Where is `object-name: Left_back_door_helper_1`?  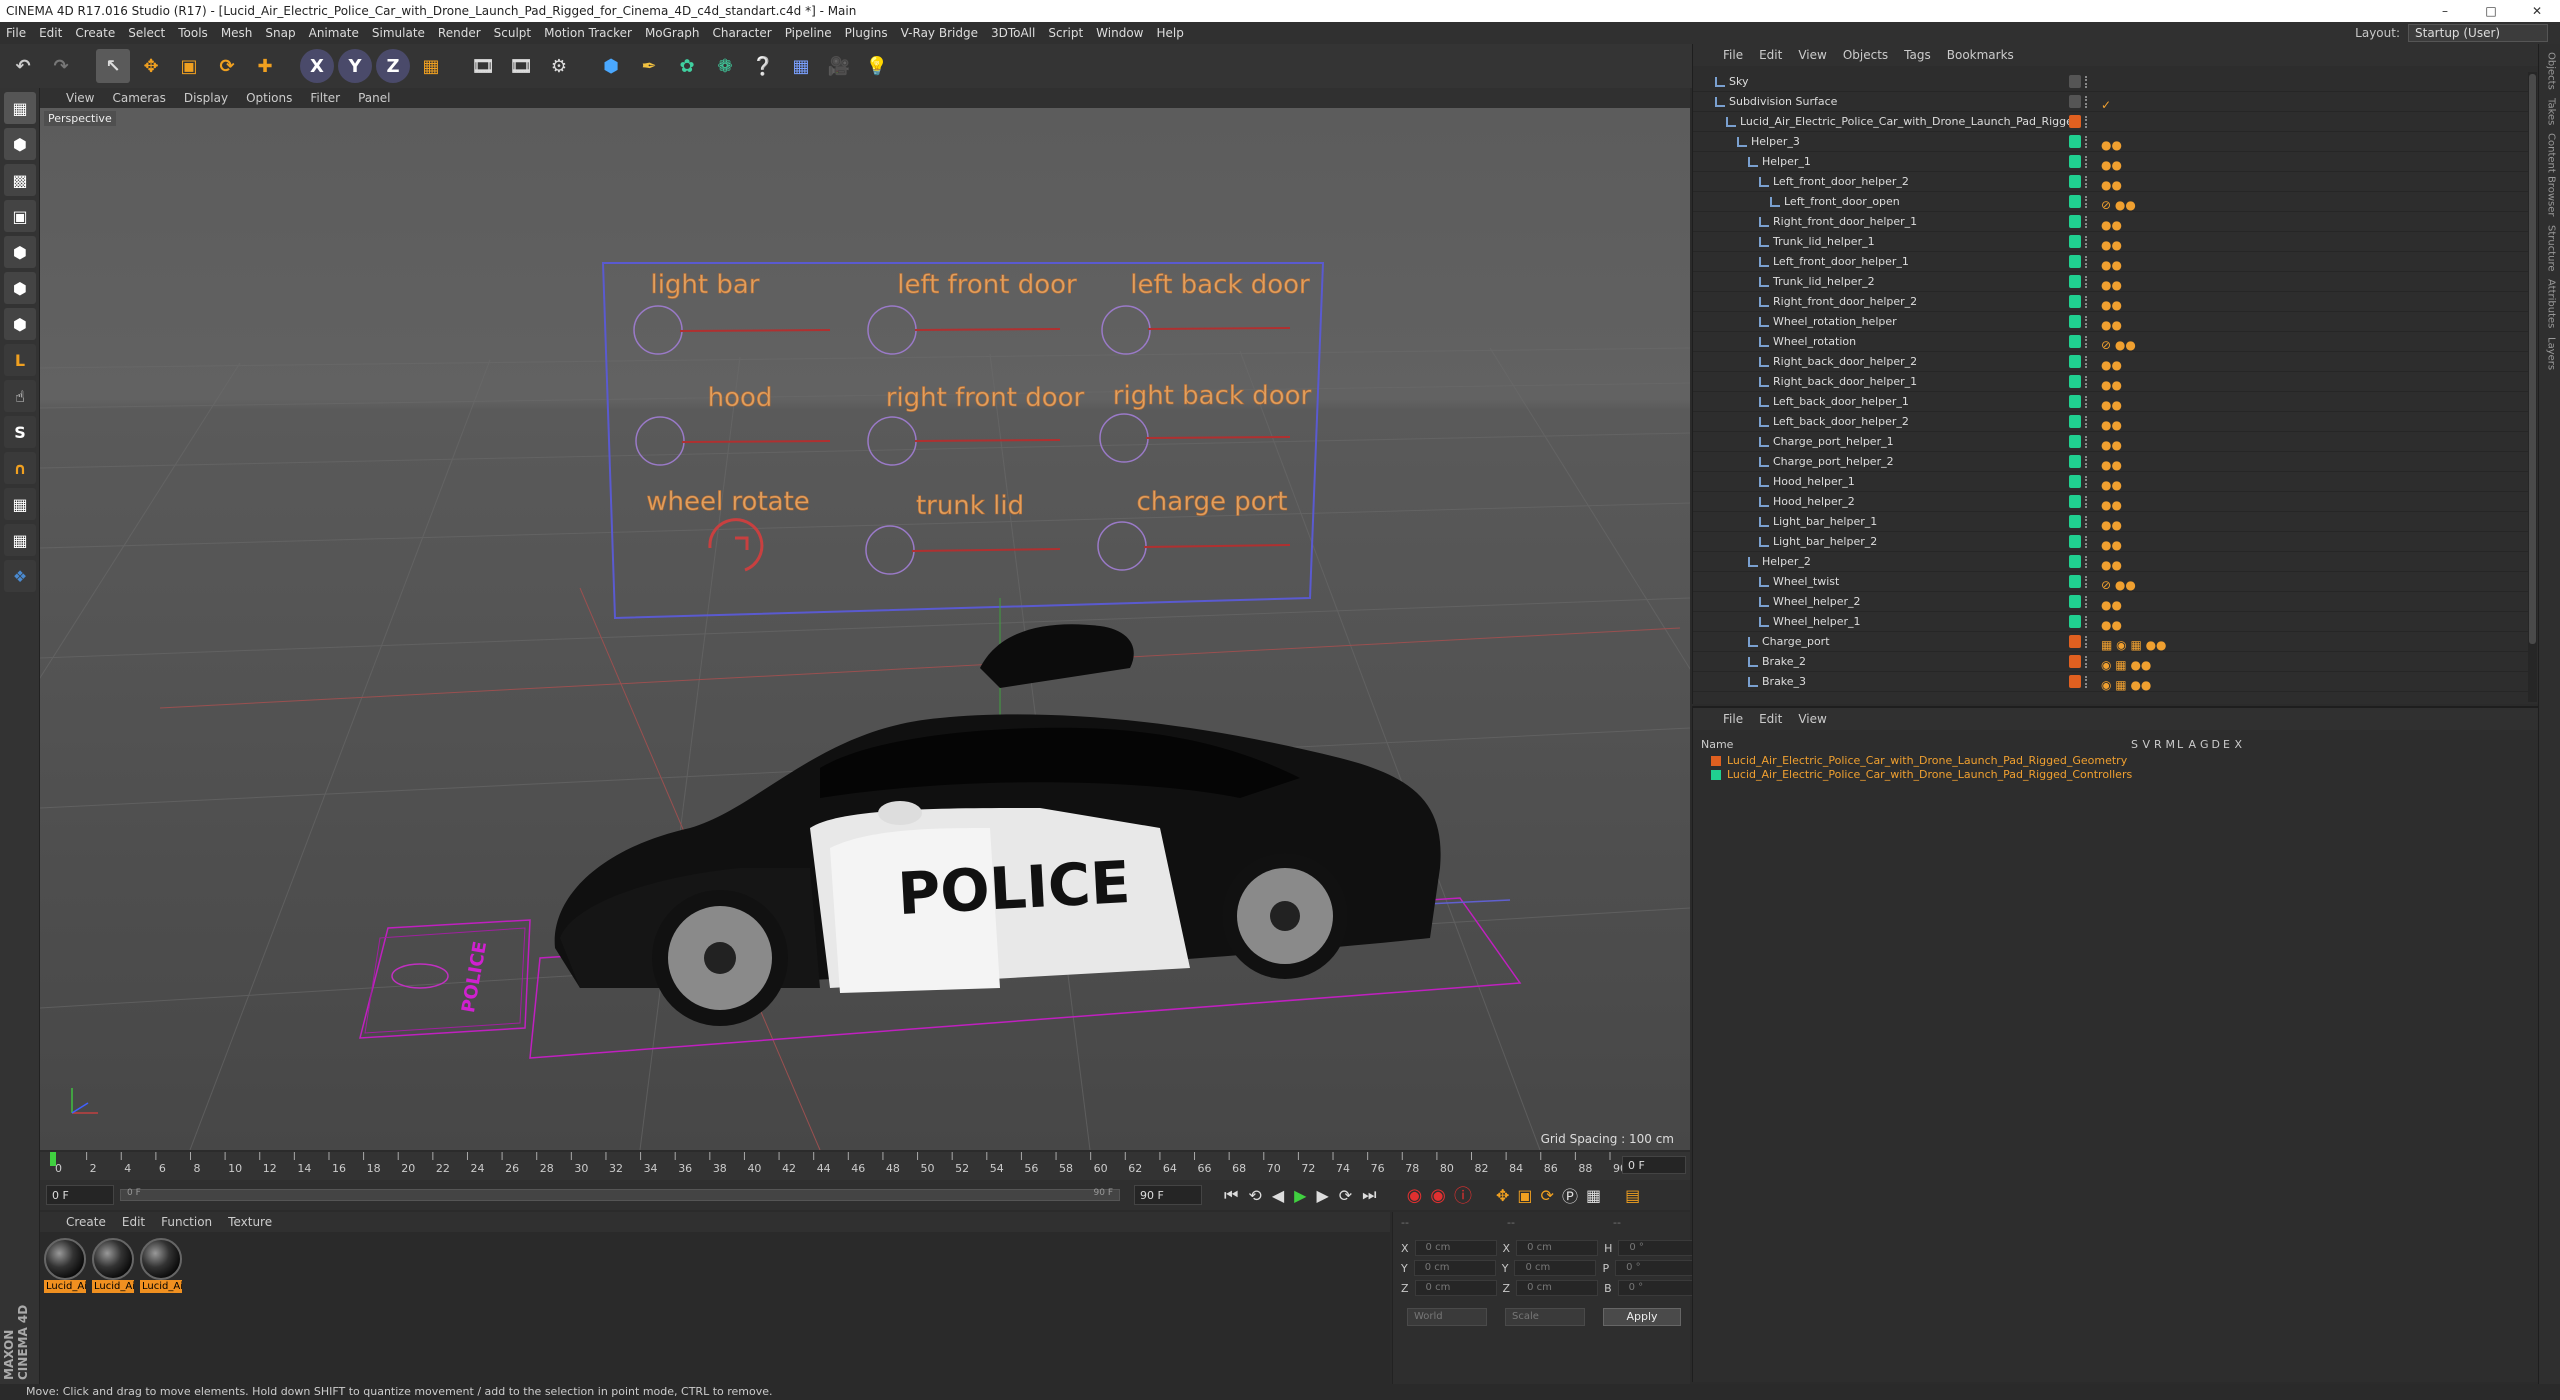 object-name: Left_back_door_helper_1 is located at coordinates (1841, 402).